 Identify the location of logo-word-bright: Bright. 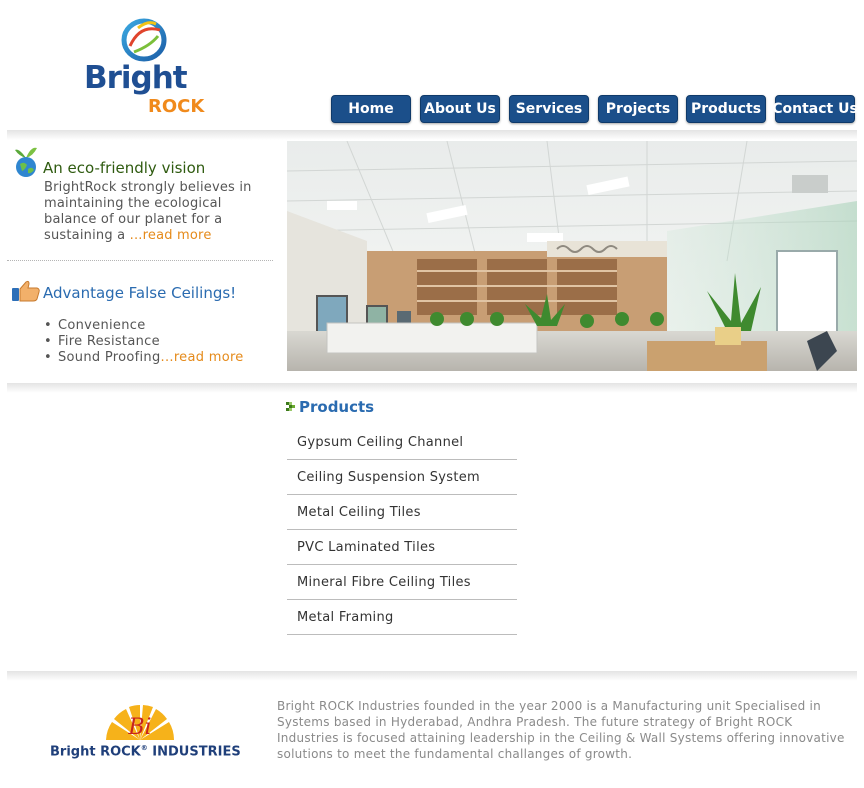
(136, 78).